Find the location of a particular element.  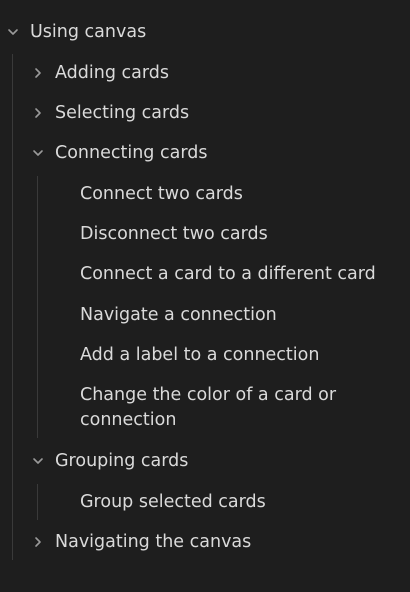

tree-item-connect-two-cards: Connect two cards is located at coordinates (205, 194).